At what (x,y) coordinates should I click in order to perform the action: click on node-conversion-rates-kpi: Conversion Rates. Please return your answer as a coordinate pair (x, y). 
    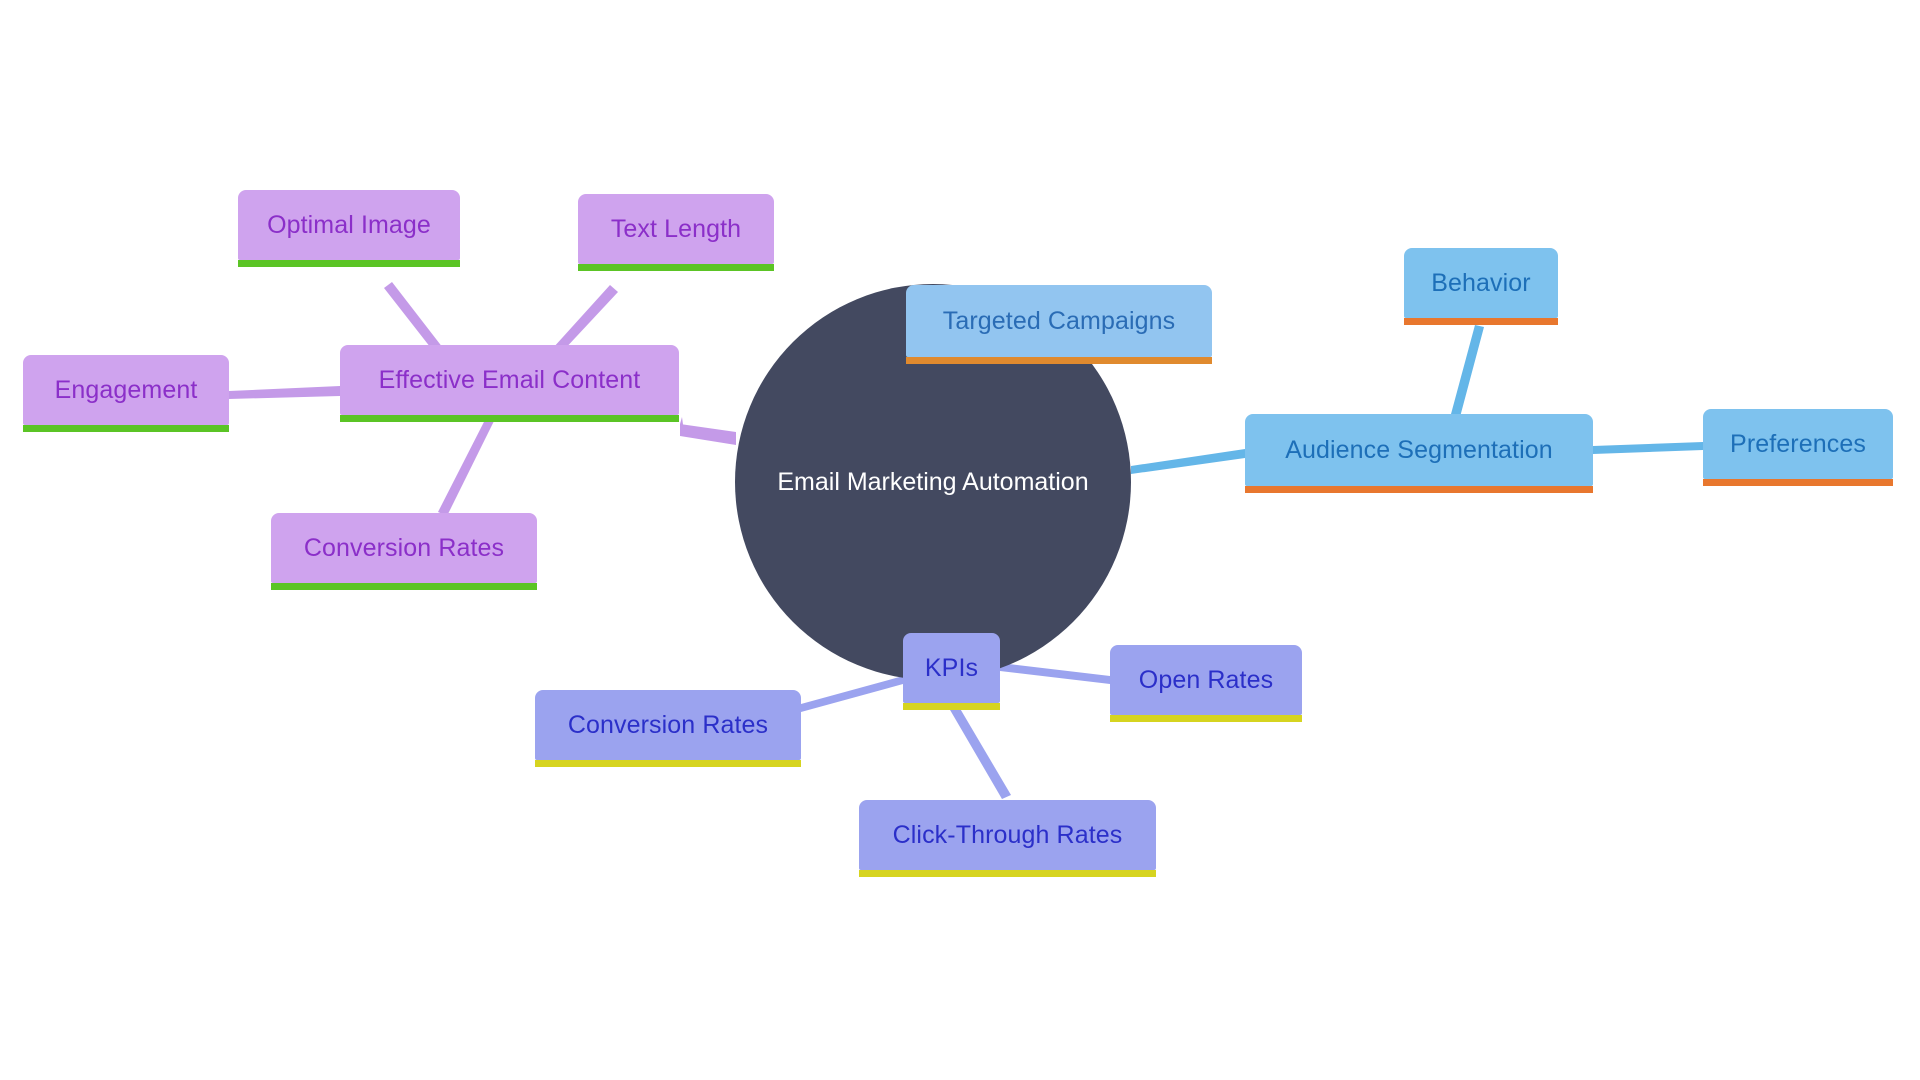
    Looking at the image, I should click on (668, 728).